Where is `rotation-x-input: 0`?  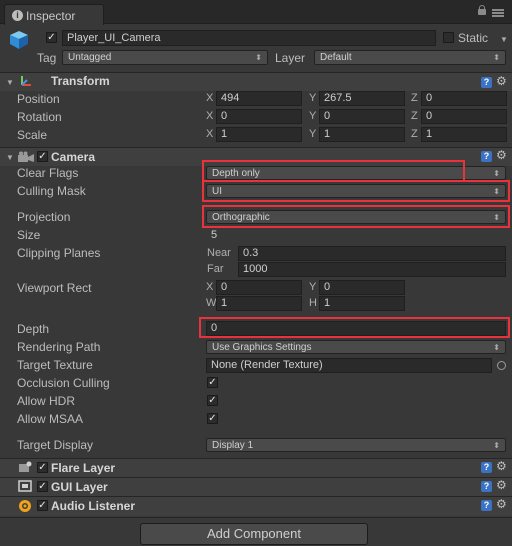
rotation-x-input: 0 is located at coordinates (259, 116).